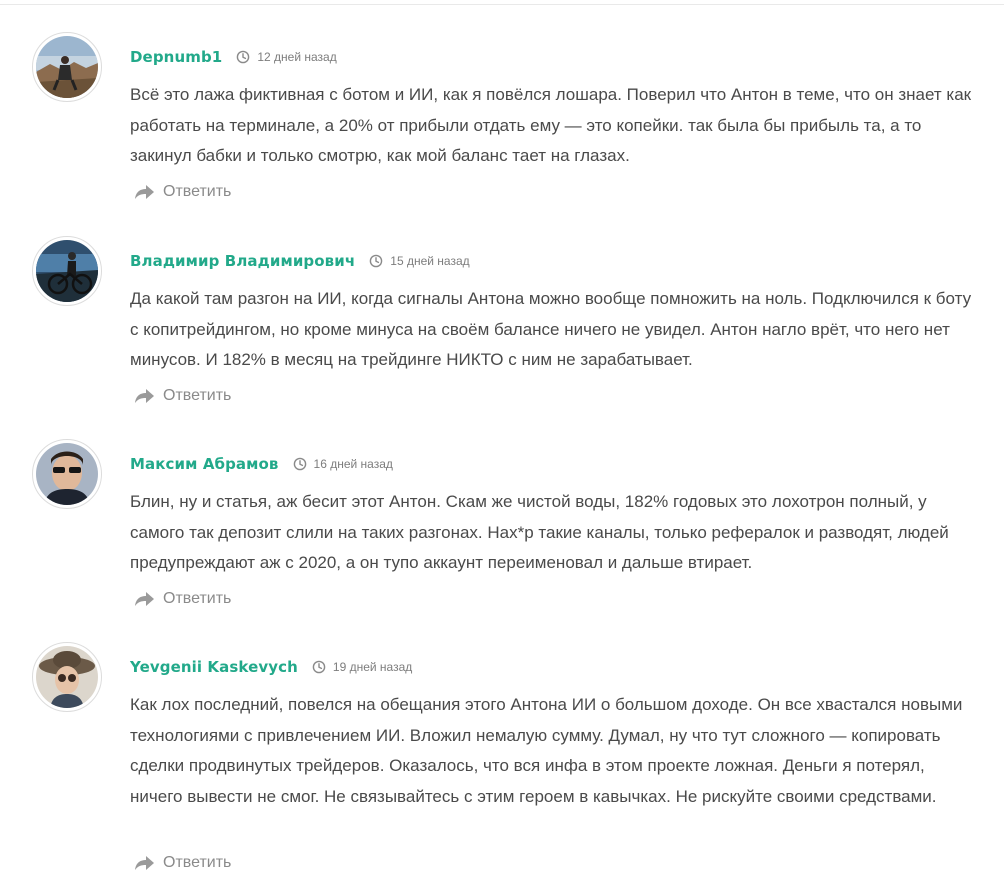  Describe the element at coordinates (176, 57) in the screenshot. I see `comment-author: Depnumb1` at that location.